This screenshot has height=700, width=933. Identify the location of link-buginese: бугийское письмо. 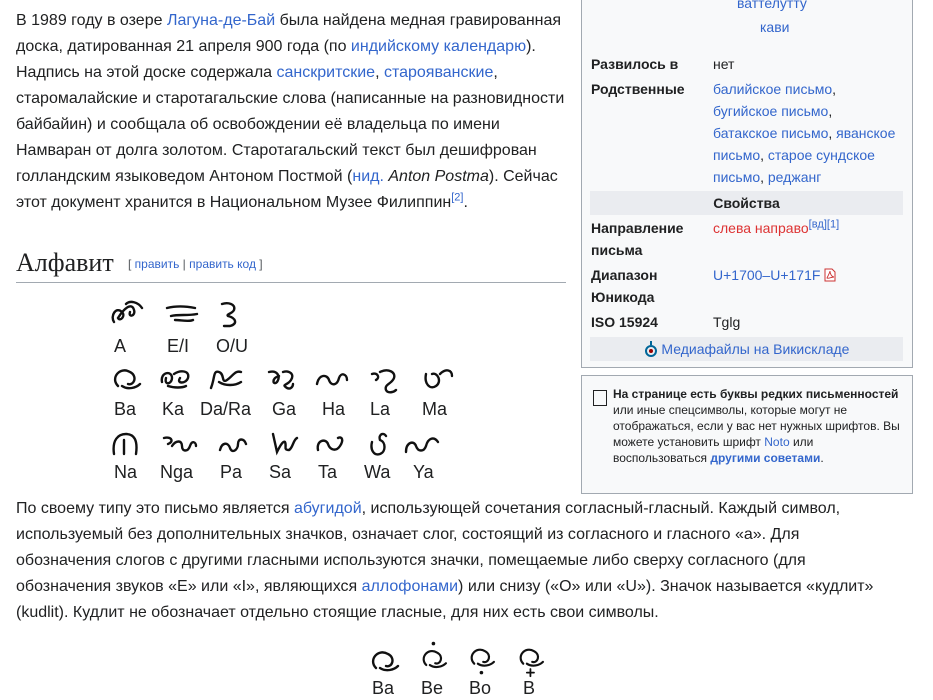
(770, 111).